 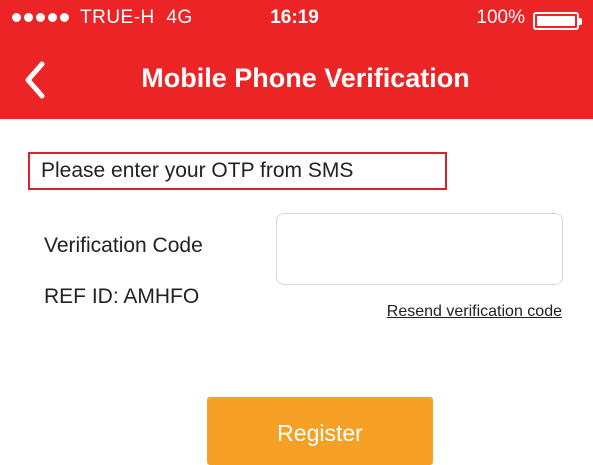 I want to click on battery-icon, so click(x=557, y=21).